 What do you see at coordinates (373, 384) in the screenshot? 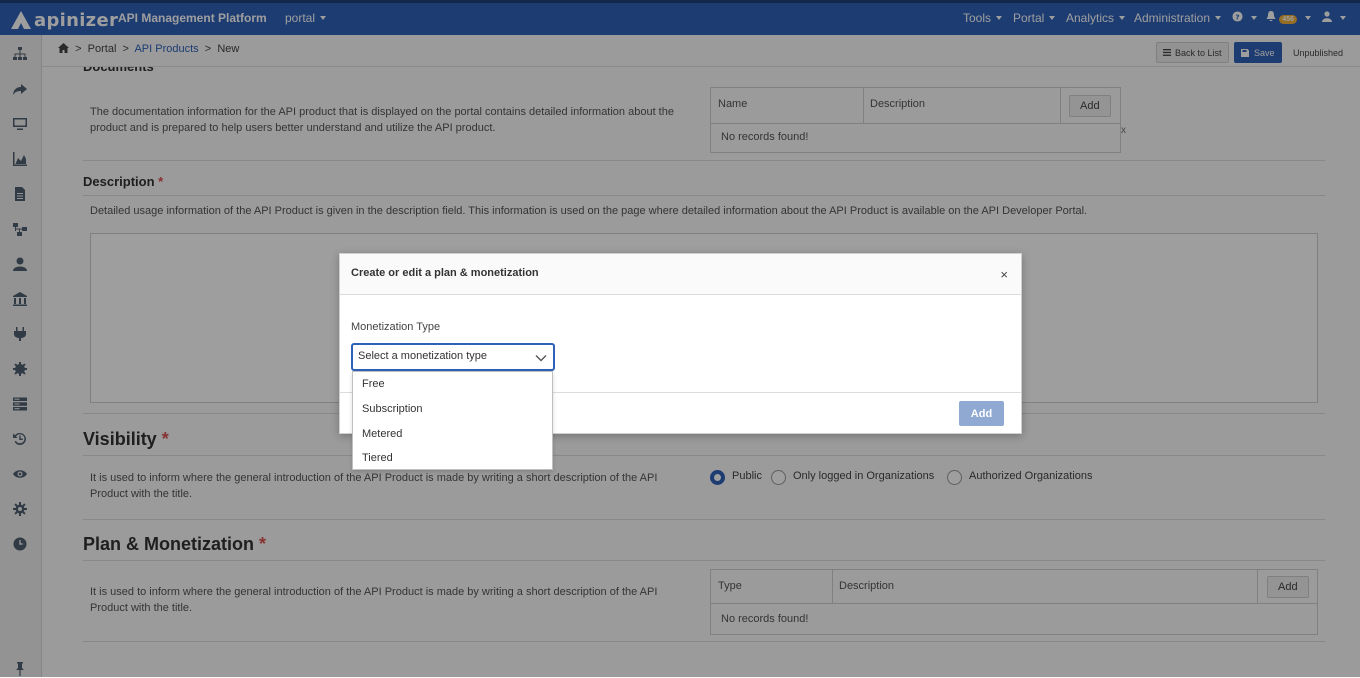
I see `option-free: Free` at bounding box center [373, 384].